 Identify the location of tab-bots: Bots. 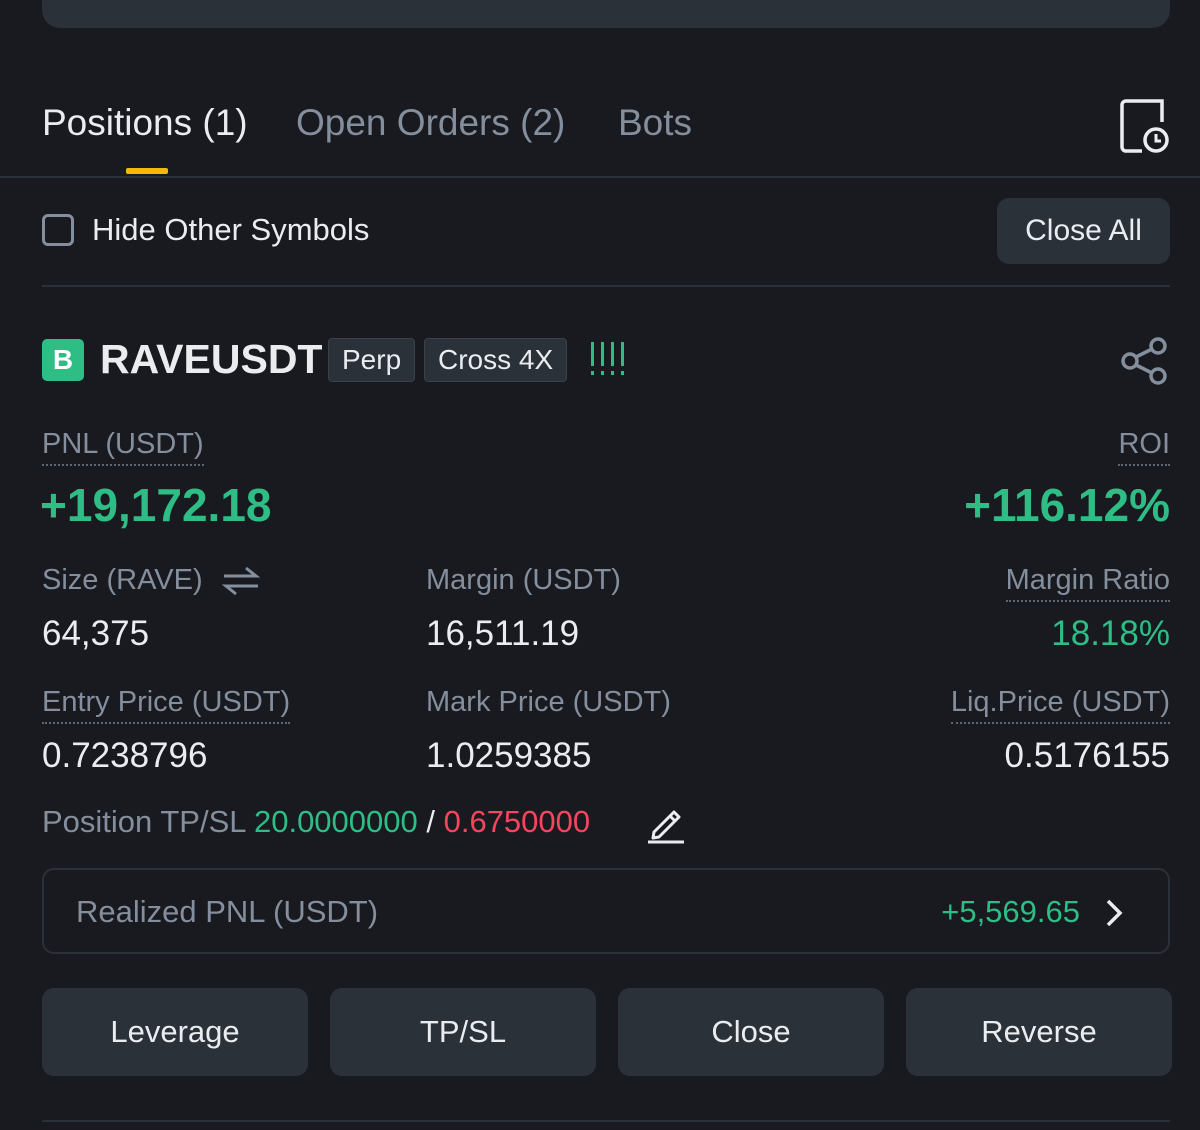
(655, 123).